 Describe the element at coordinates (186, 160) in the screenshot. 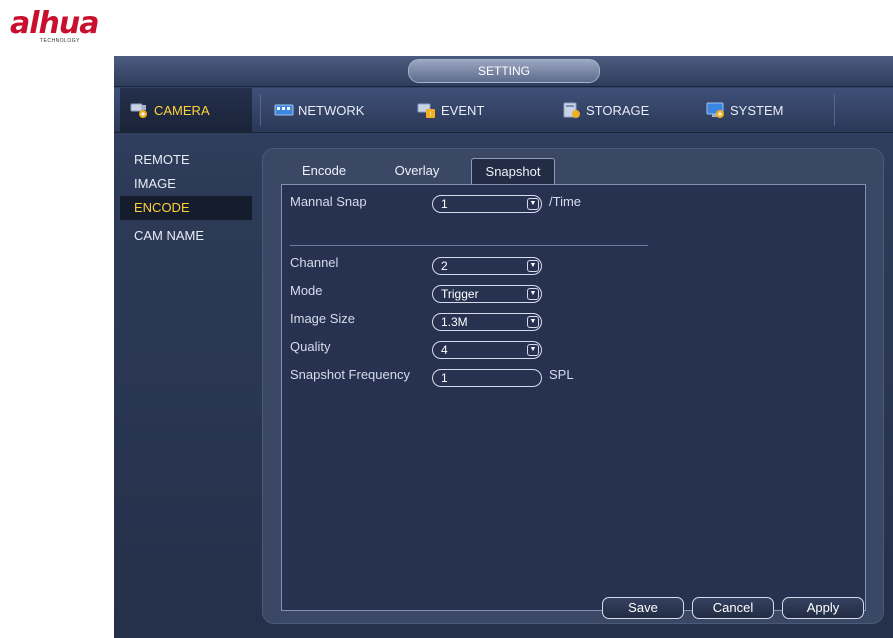

I see `sidebar-item-remote: REMOTE` at that location.